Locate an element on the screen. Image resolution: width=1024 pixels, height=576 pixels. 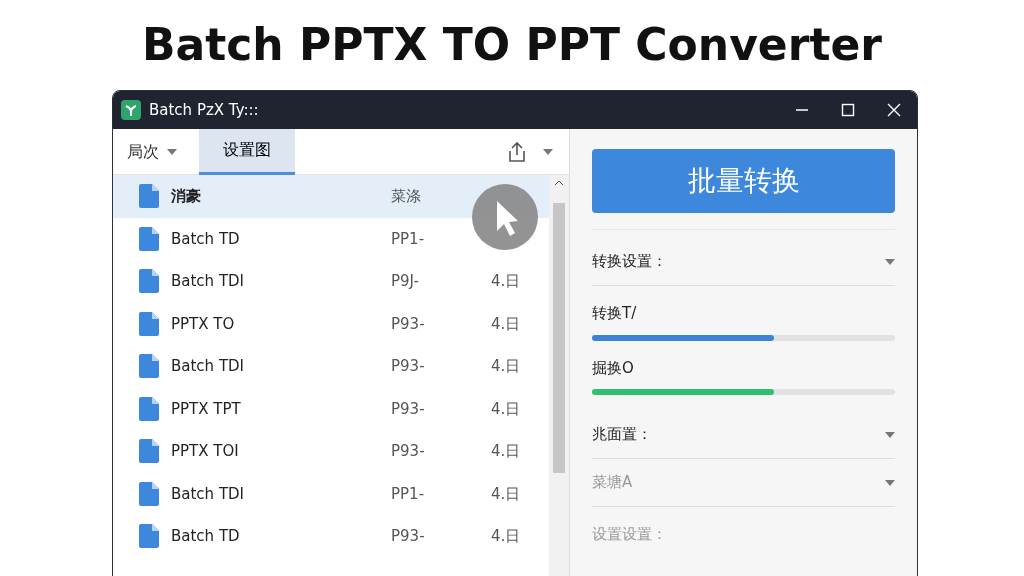
menu-dropdown: 局次 is located at coordinates (152, 151).